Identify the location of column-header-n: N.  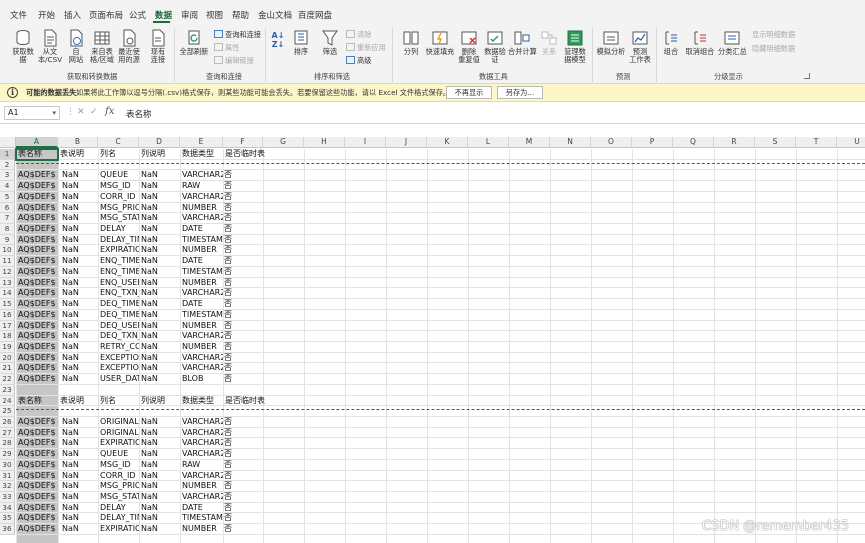
(570, 142).